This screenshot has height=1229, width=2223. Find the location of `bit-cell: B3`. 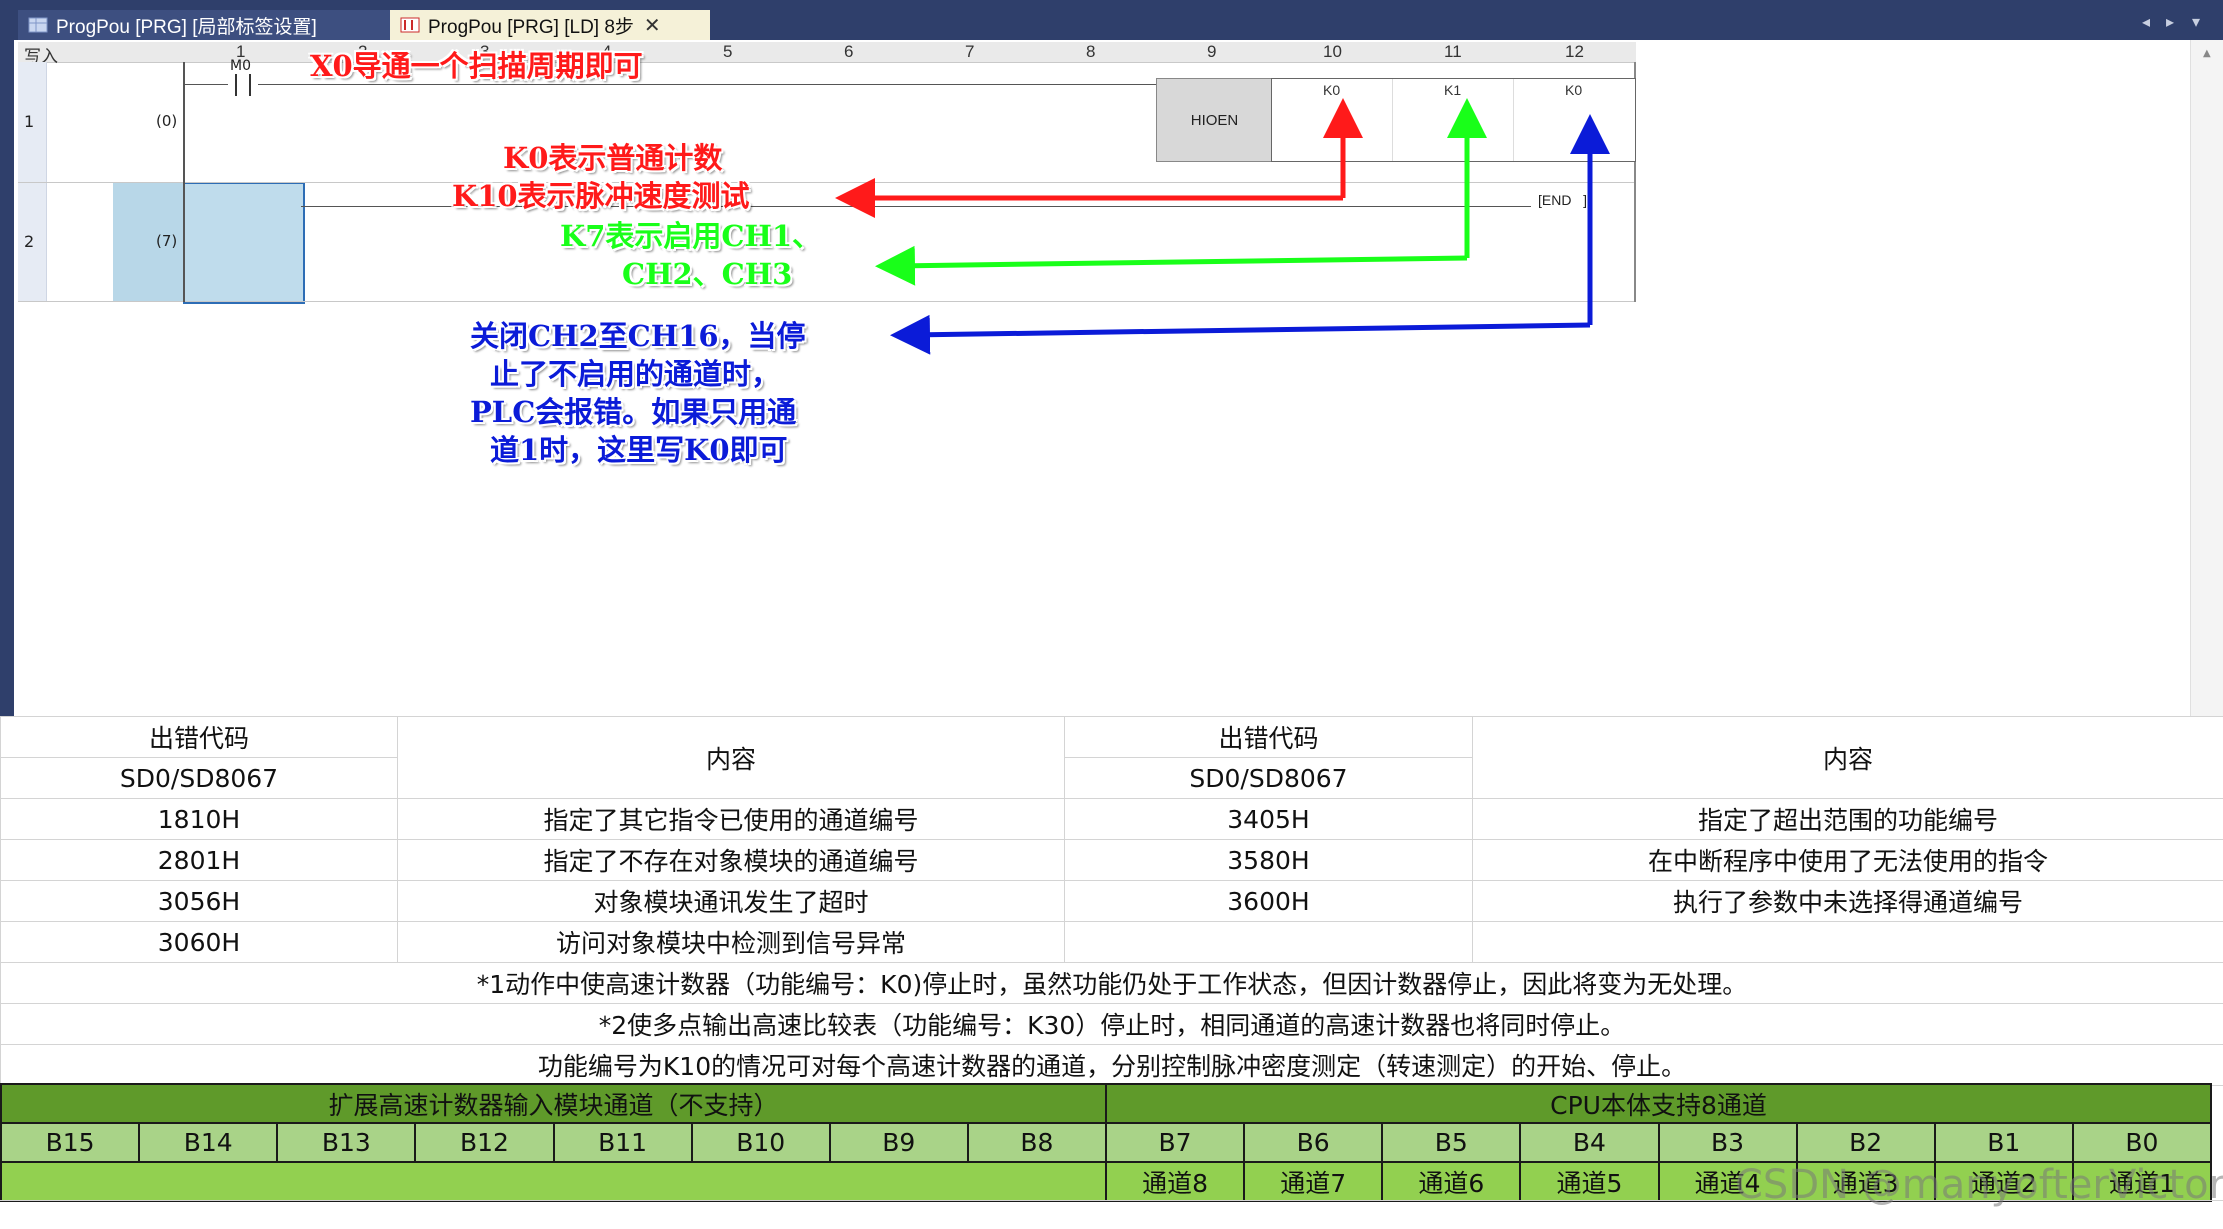

bit-cell: B3 is located at coordinates (1728, 1142).